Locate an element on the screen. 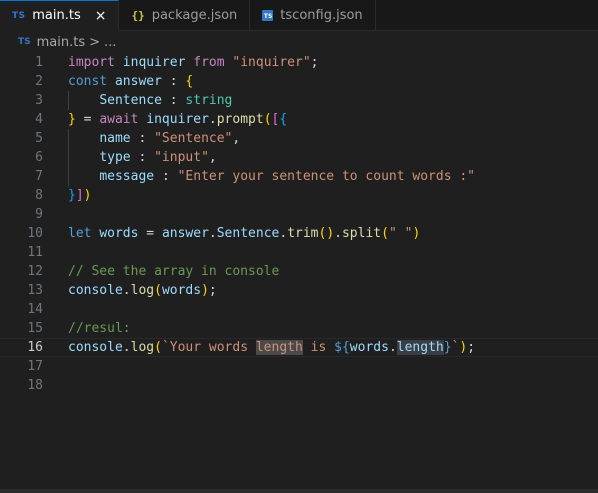 The image size is (598, 493). line-number: 9 is located at coordinates (39, 214).